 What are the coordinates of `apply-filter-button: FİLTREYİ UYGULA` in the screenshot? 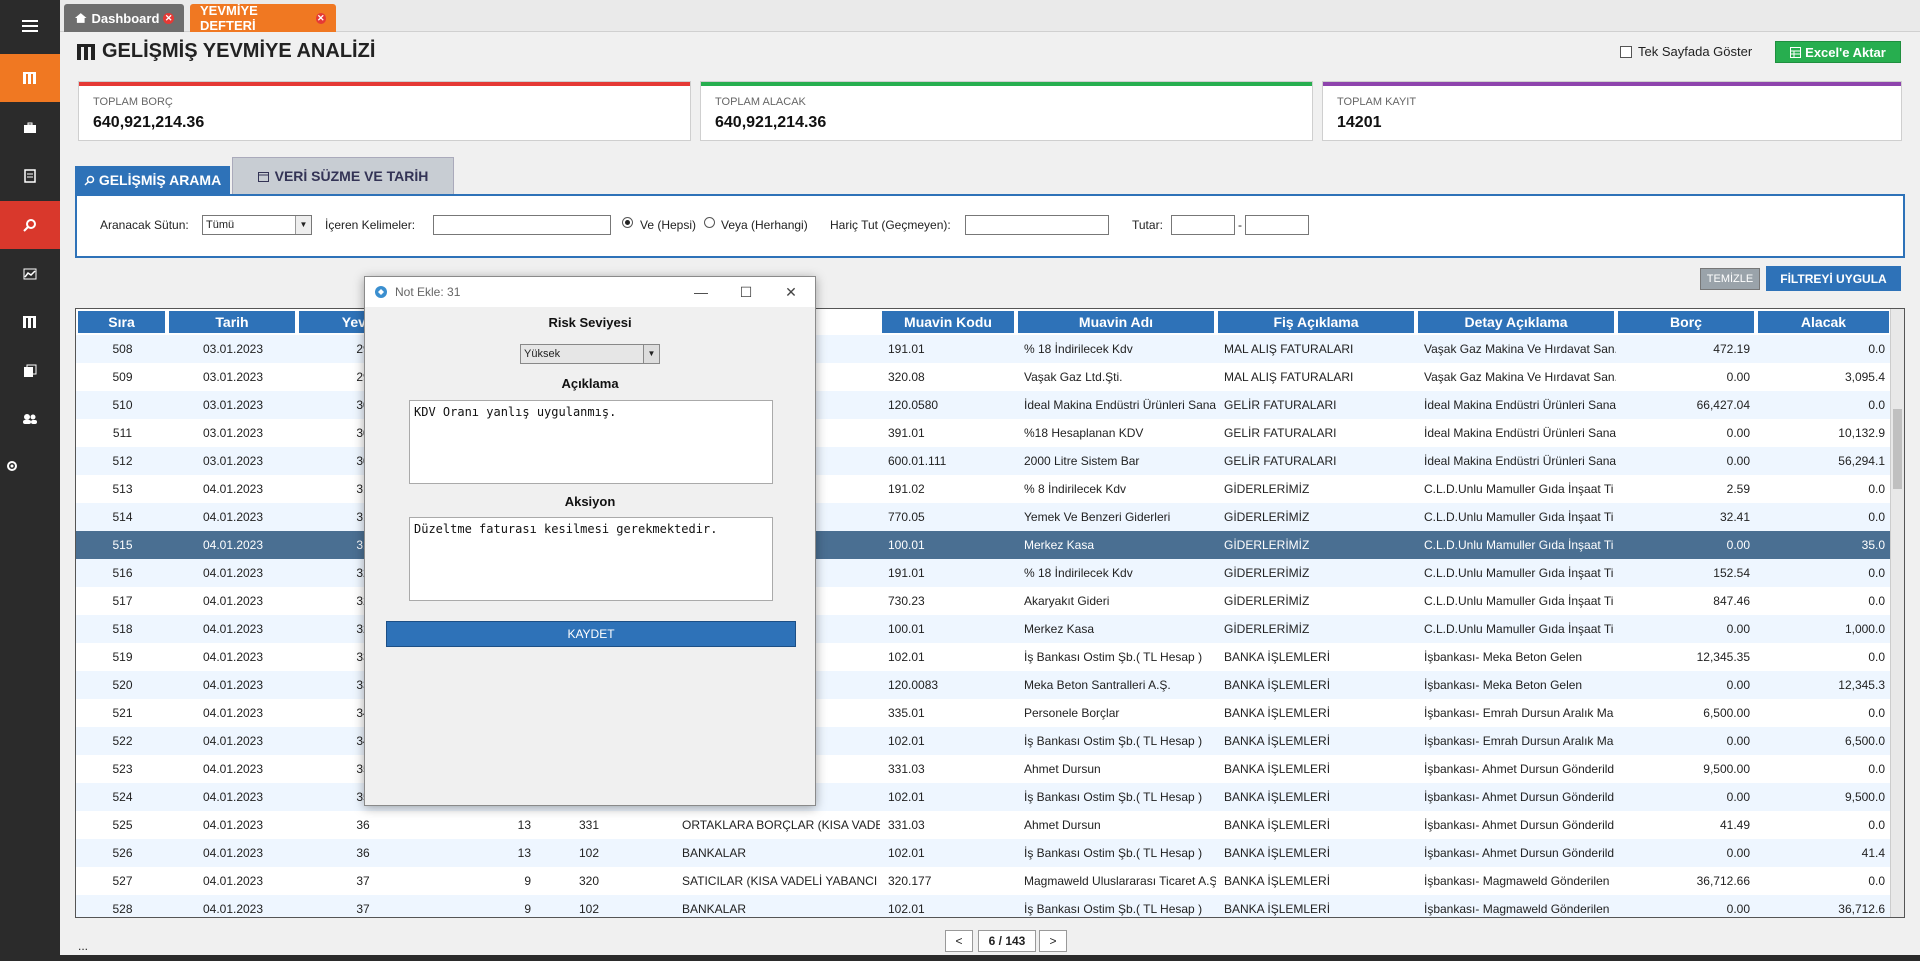 It's located at (1833, 278).